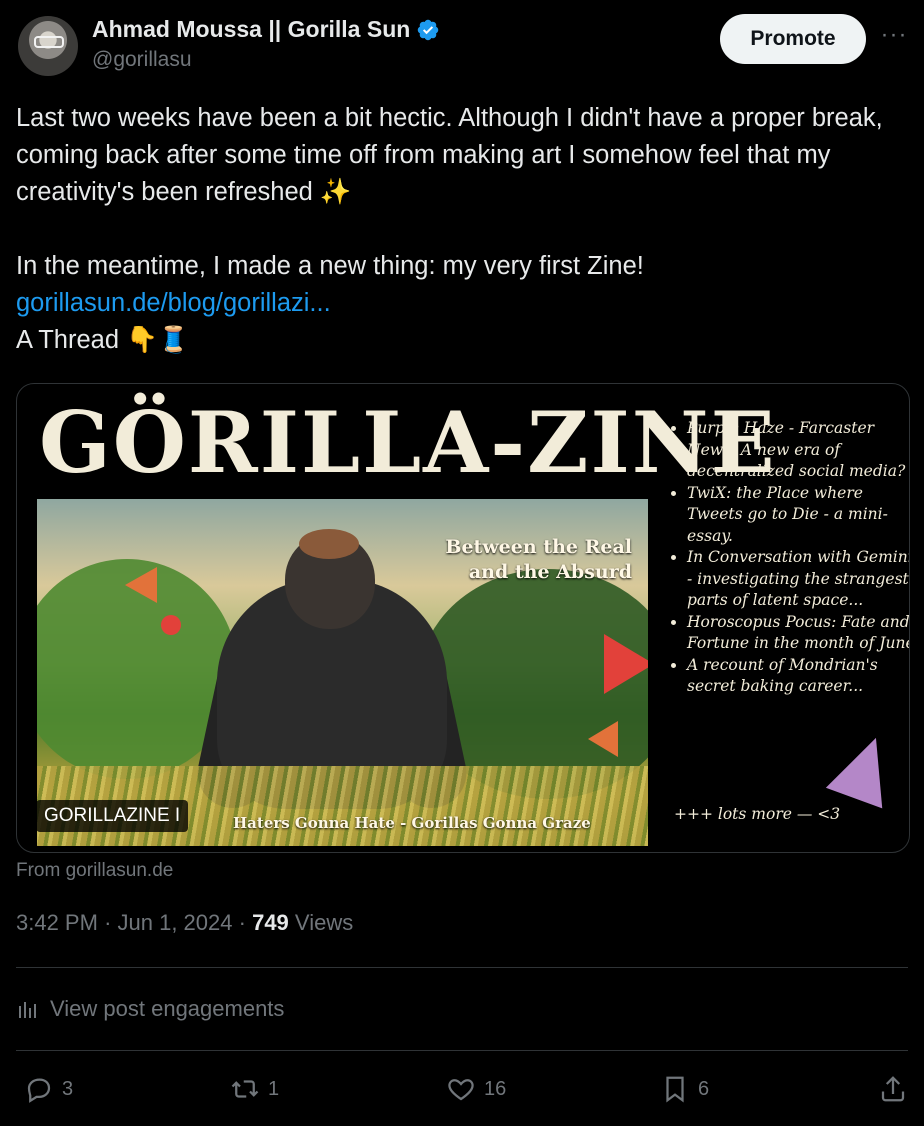 This screenshot has height=1126, width=924. Describe the element at coordinates (142, 60) in the screenshot. I see `author-handle: @gorillasu` at that location.